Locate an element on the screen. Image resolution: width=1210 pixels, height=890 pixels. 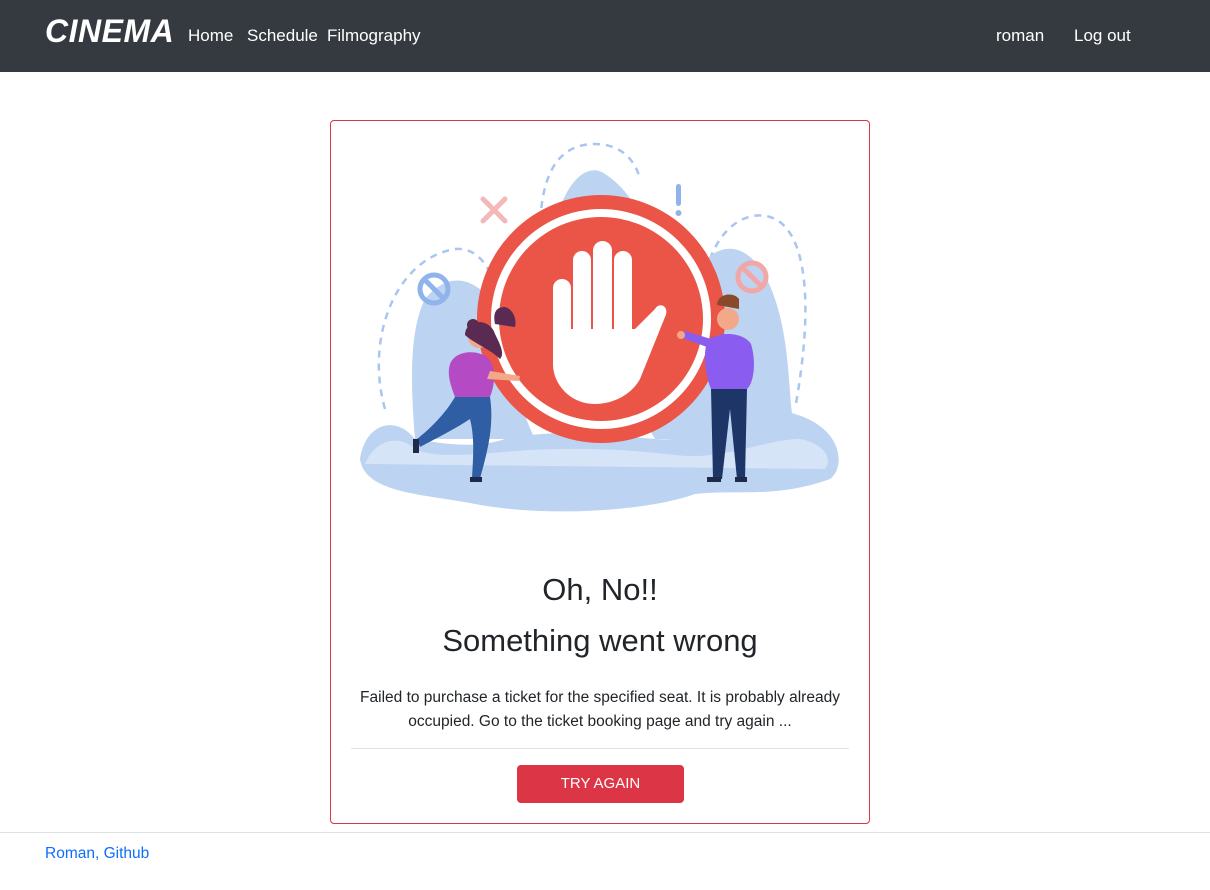
card-divider is located at coordinates (600, 748).